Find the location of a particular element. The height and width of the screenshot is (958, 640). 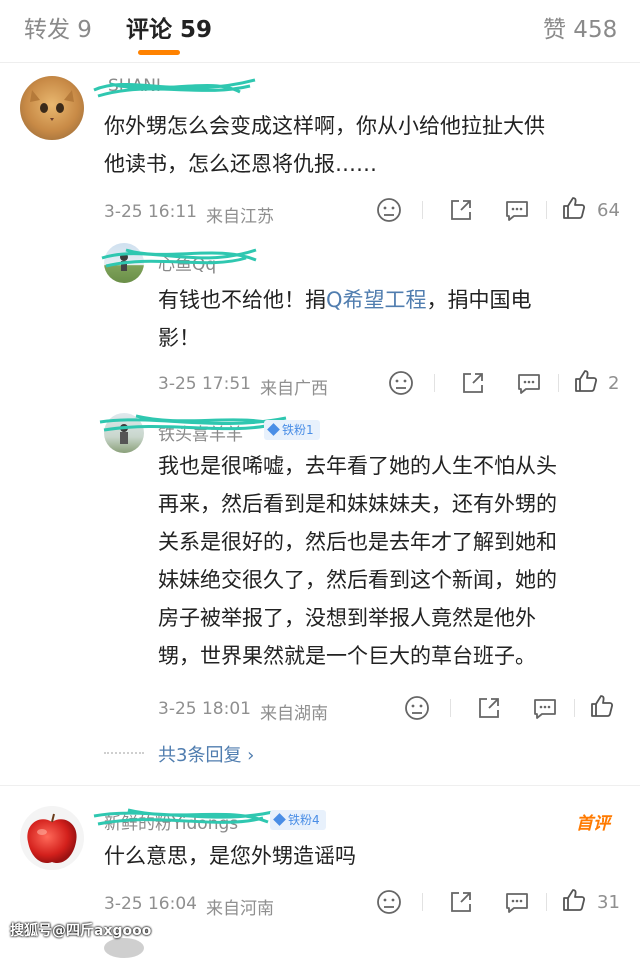

like-count: 31 is located at coordinates (608, 902).